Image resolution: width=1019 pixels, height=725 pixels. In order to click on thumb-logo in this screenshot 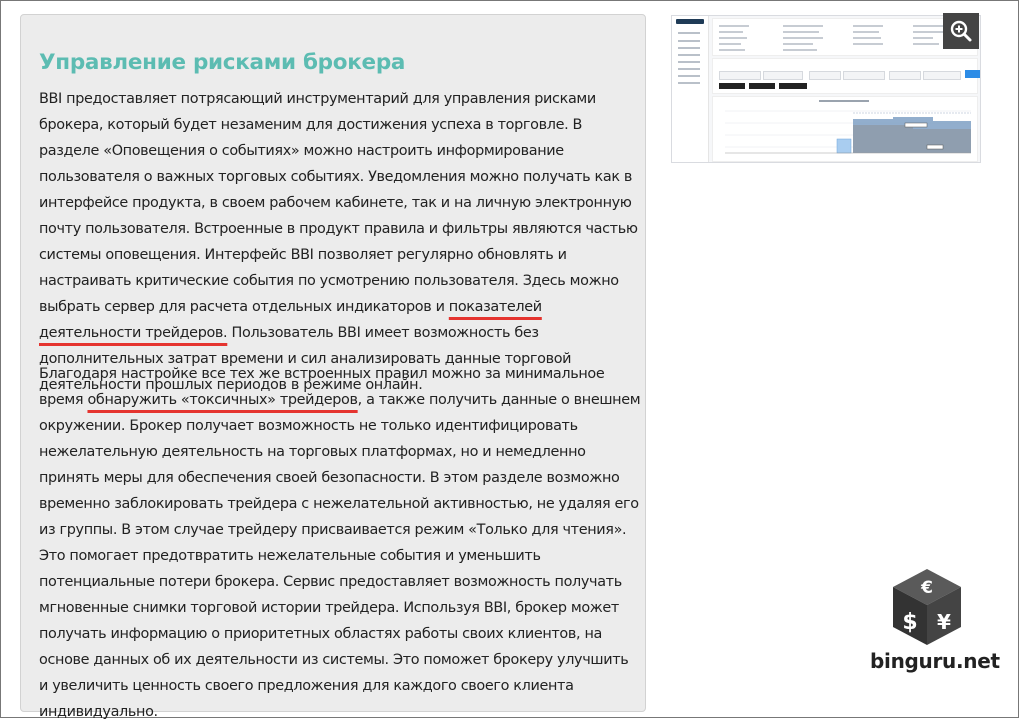, I will do `click(690, 21)`.